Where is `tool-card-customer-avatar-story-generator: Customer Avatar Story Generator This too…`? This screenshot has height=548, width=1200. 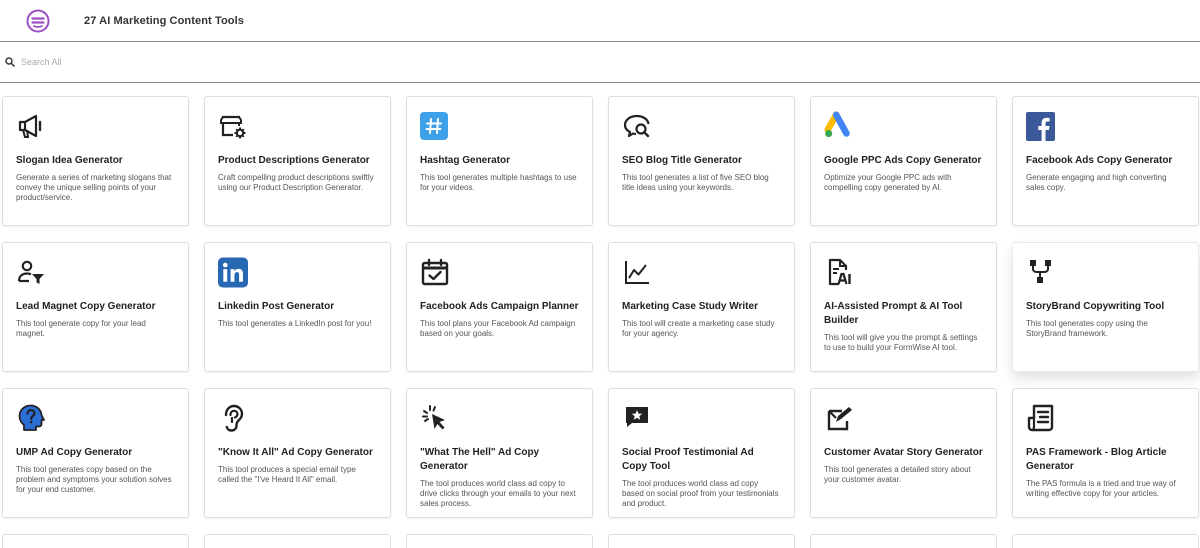
tool-card-customer-avatar-story-generator: Customer Avatar Story Generator This too… is located at coordinates (903, 453).